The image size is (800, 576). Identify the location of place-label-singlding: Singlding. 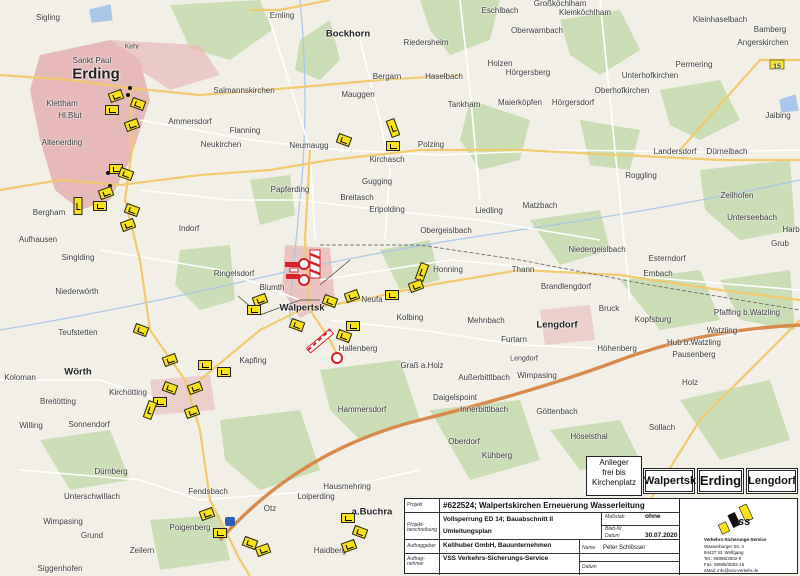
(78, 257).